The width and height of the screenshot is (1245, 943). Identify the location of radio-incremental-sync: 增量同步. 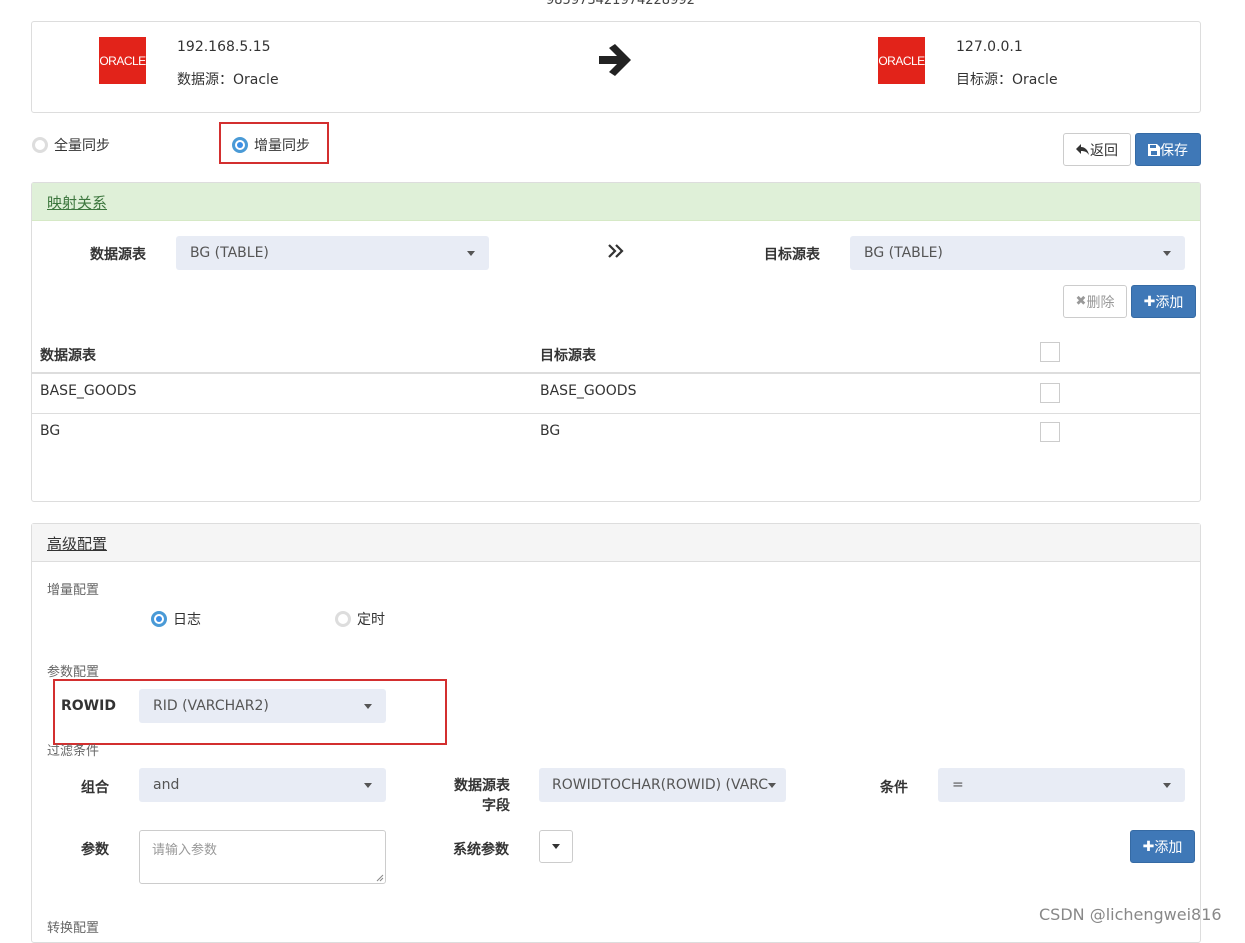
(271, 145).